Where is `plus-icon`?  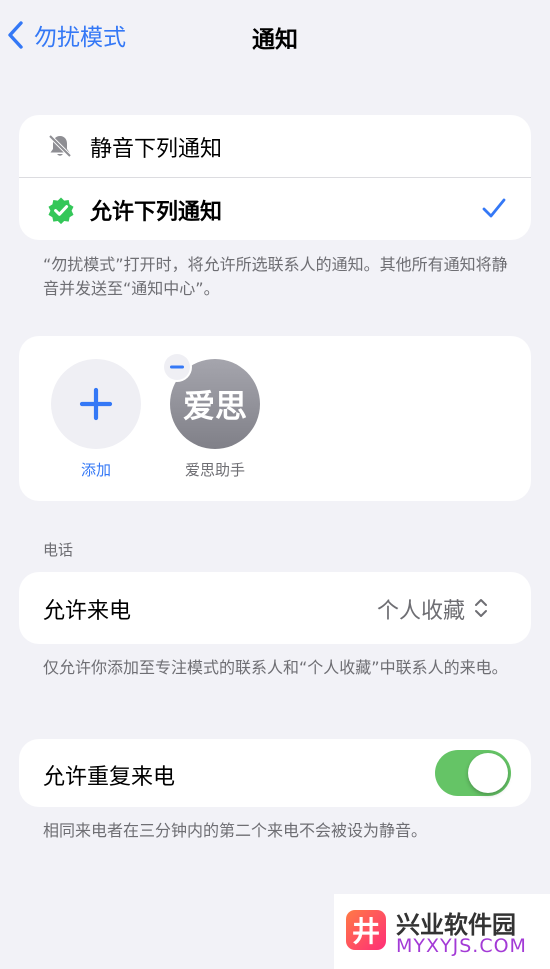
plus-icon is located at coordinates (96, 404).